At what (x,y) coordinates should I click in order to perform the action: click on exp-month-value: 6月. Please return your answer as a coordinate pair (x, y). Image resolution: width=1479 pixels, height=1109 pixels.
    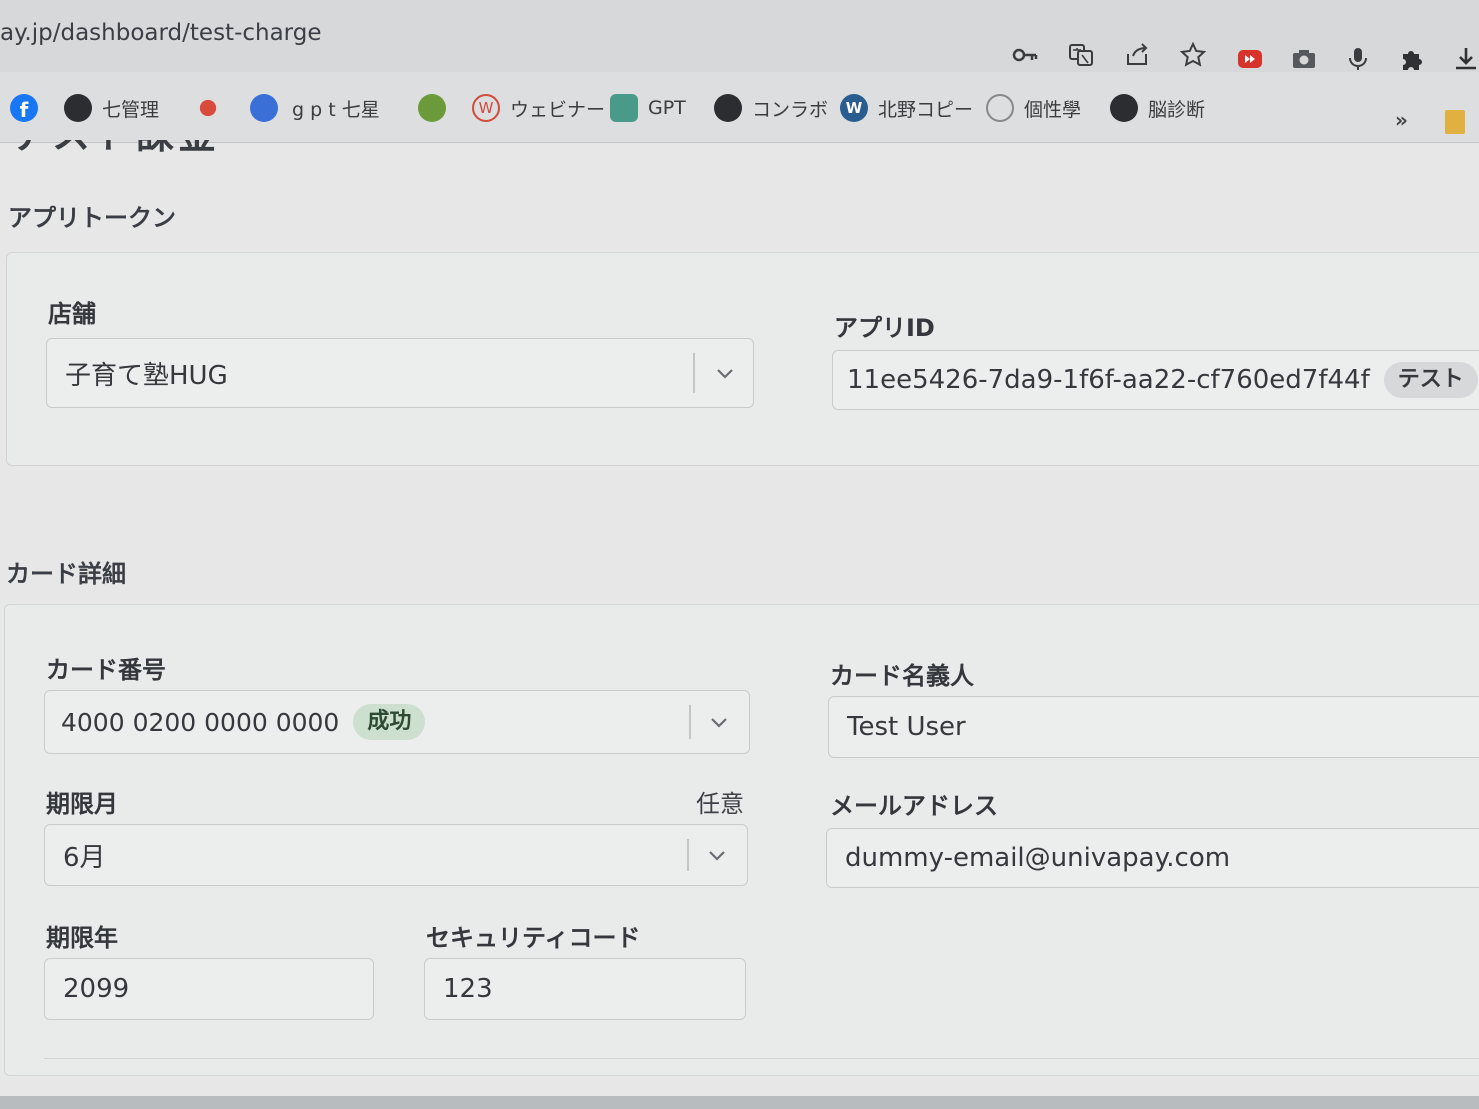
    Looking at the image, I should click on (84, 857).